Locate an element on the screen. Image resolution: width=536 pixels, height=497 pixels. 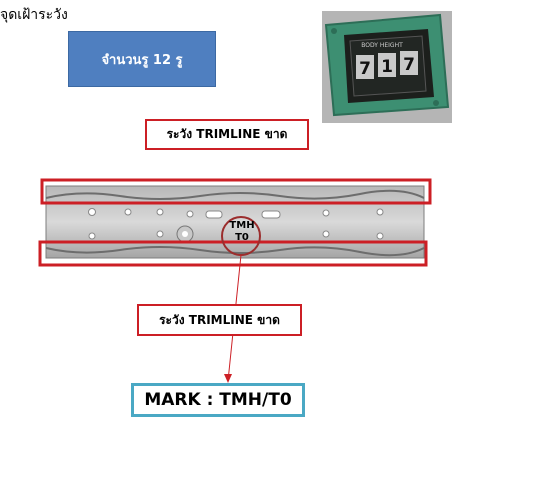
part-mark-text: TMH T0 is located at coordinates (242, 232).